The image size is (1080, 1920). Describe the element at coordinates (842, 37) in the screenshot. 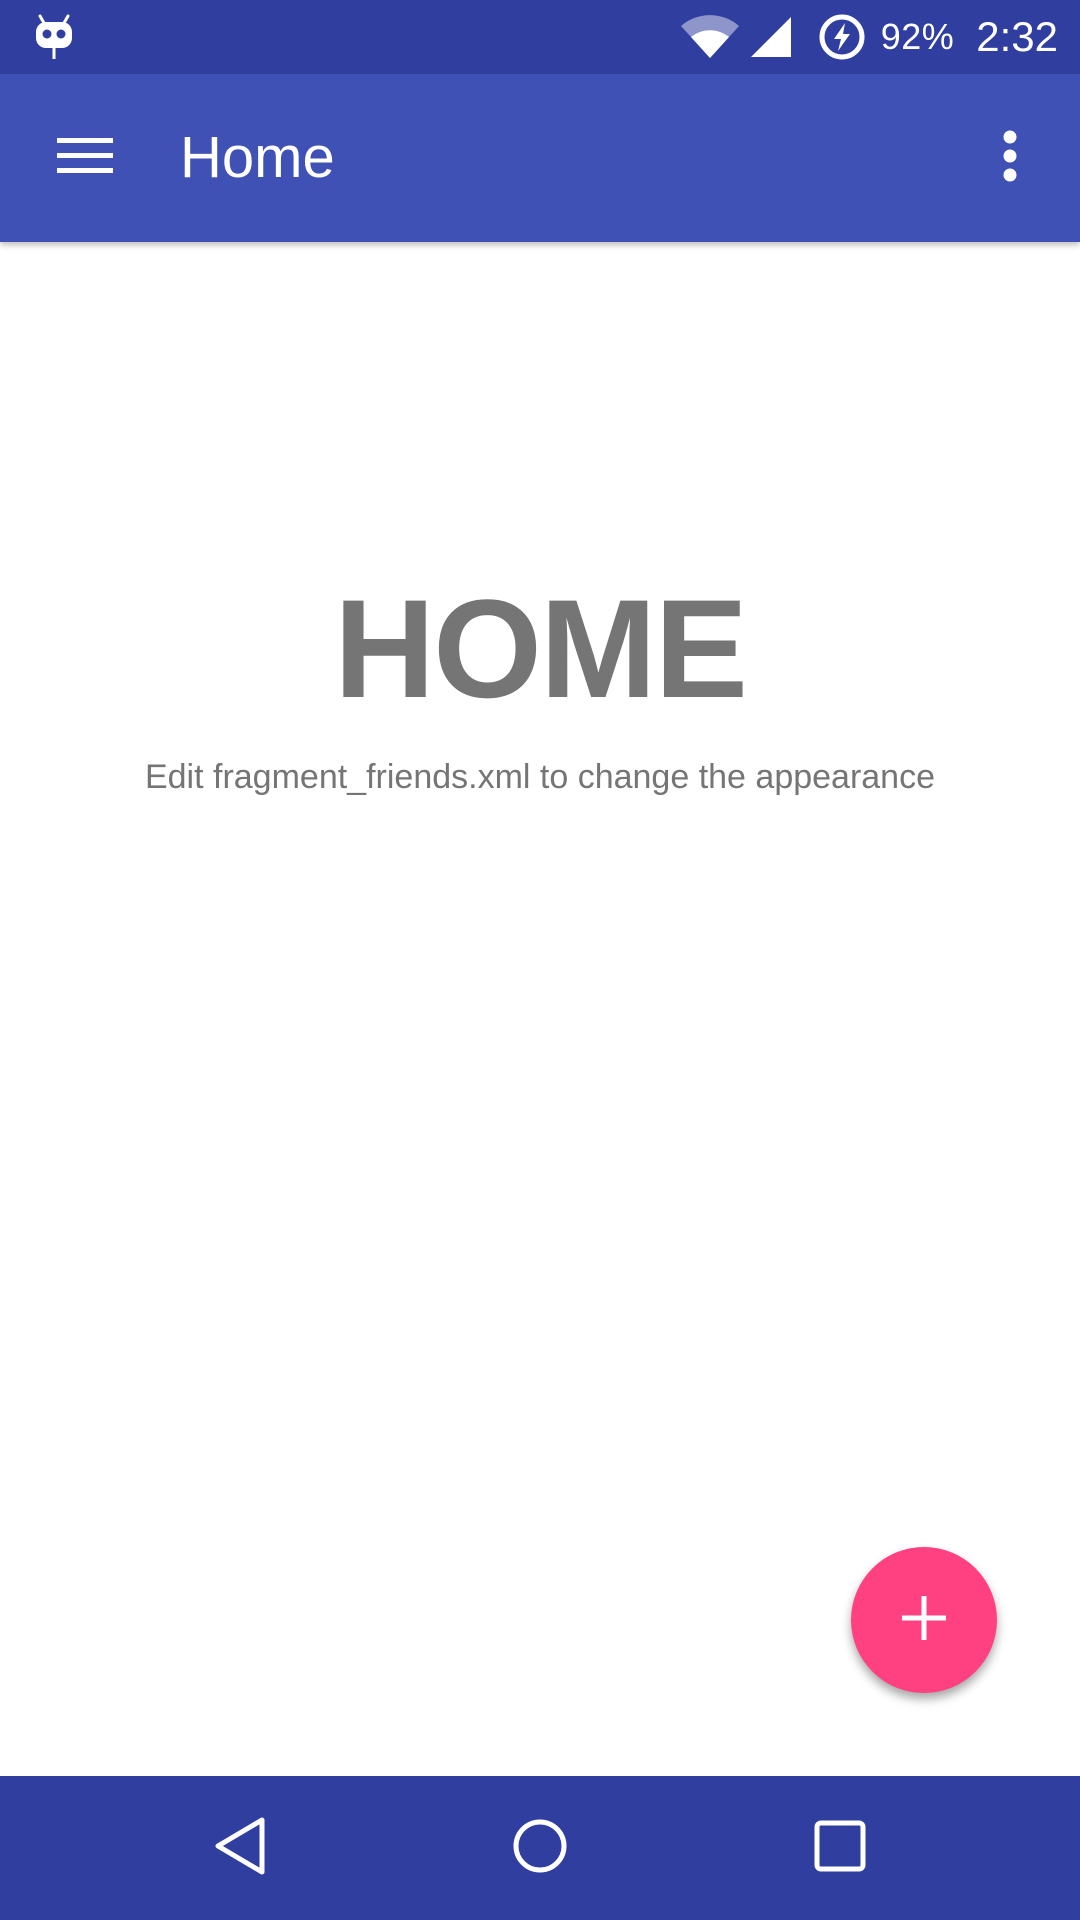

I see `battery-charging-icon` at that location.